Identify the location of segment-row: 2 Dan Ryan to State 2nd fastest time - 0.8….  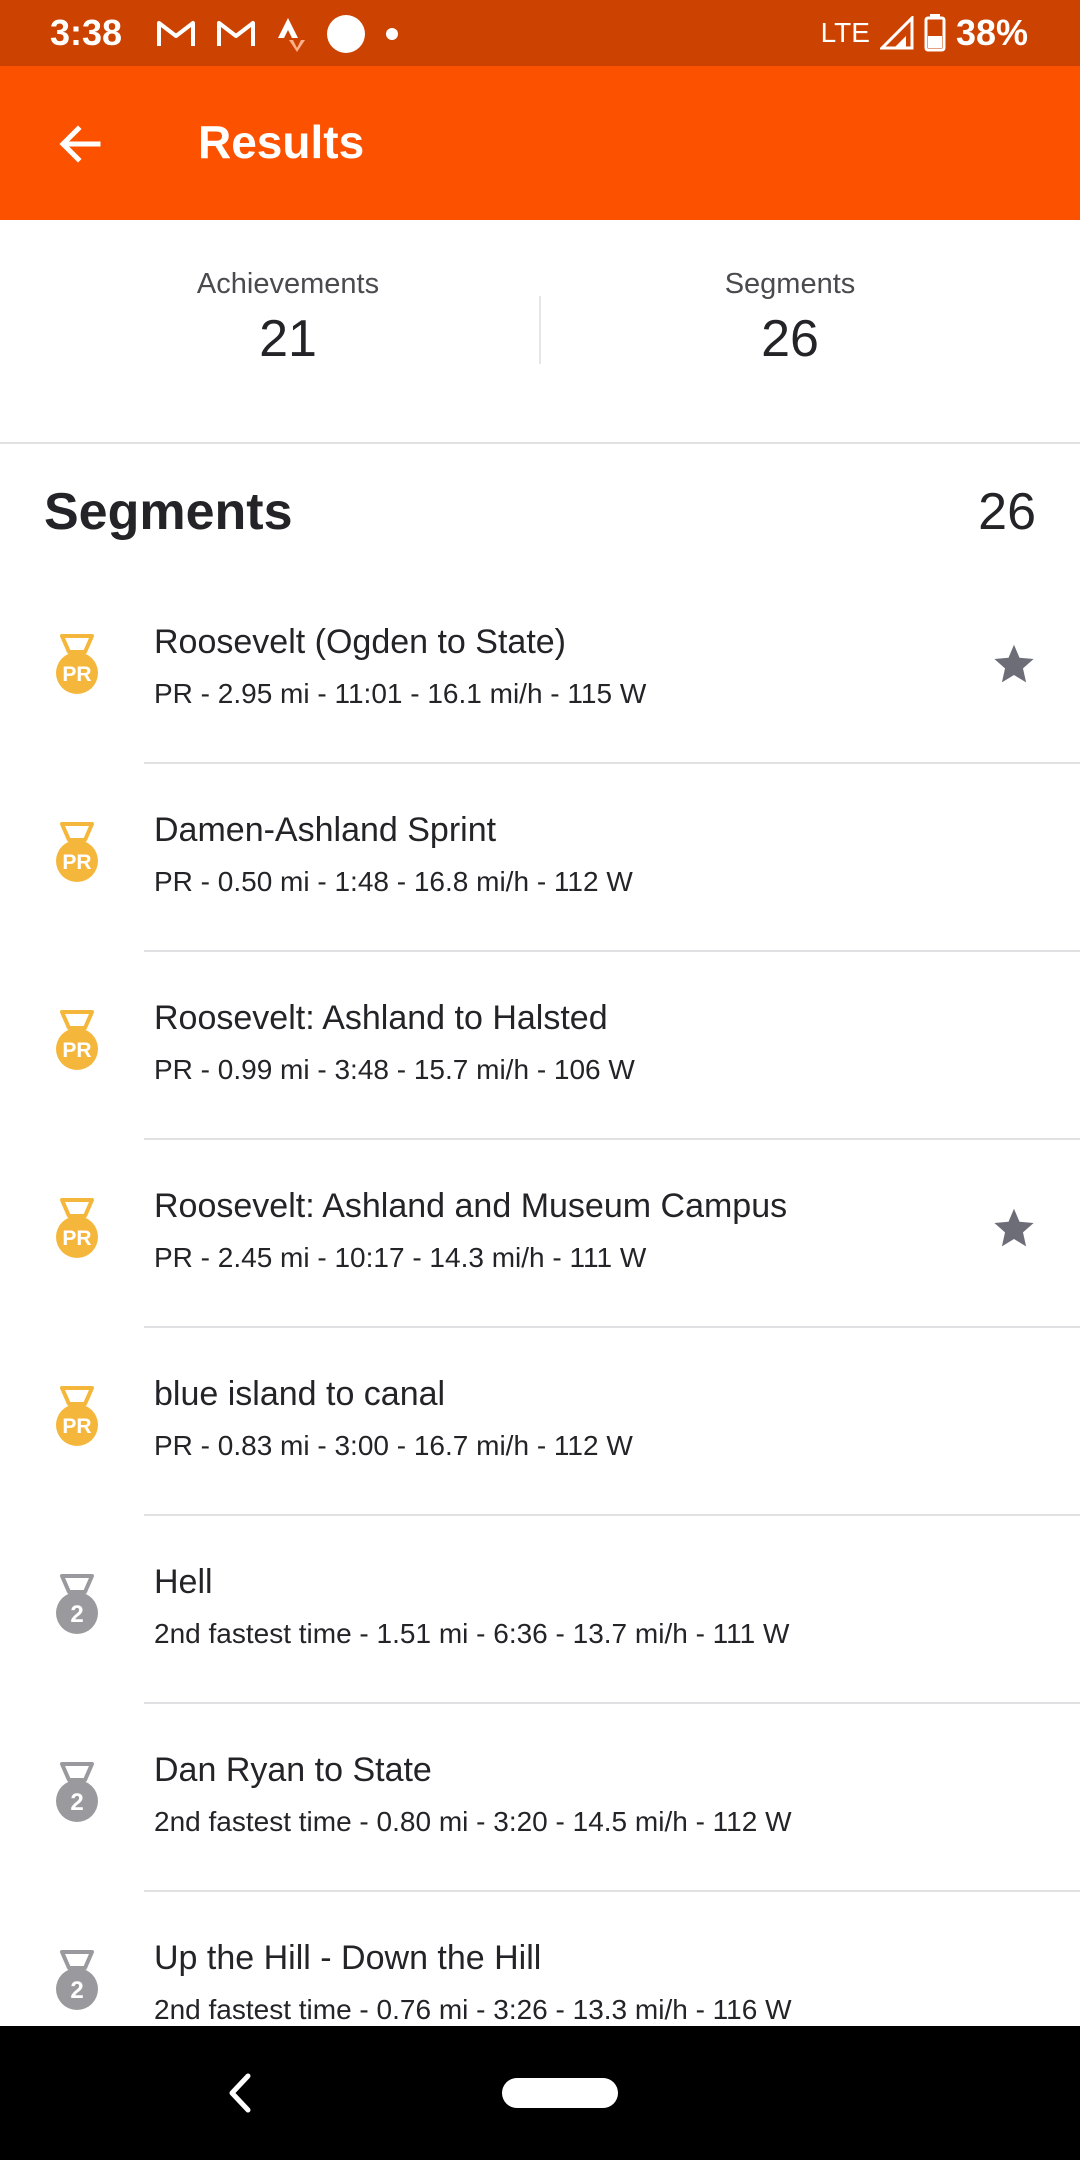
(540, 1798).